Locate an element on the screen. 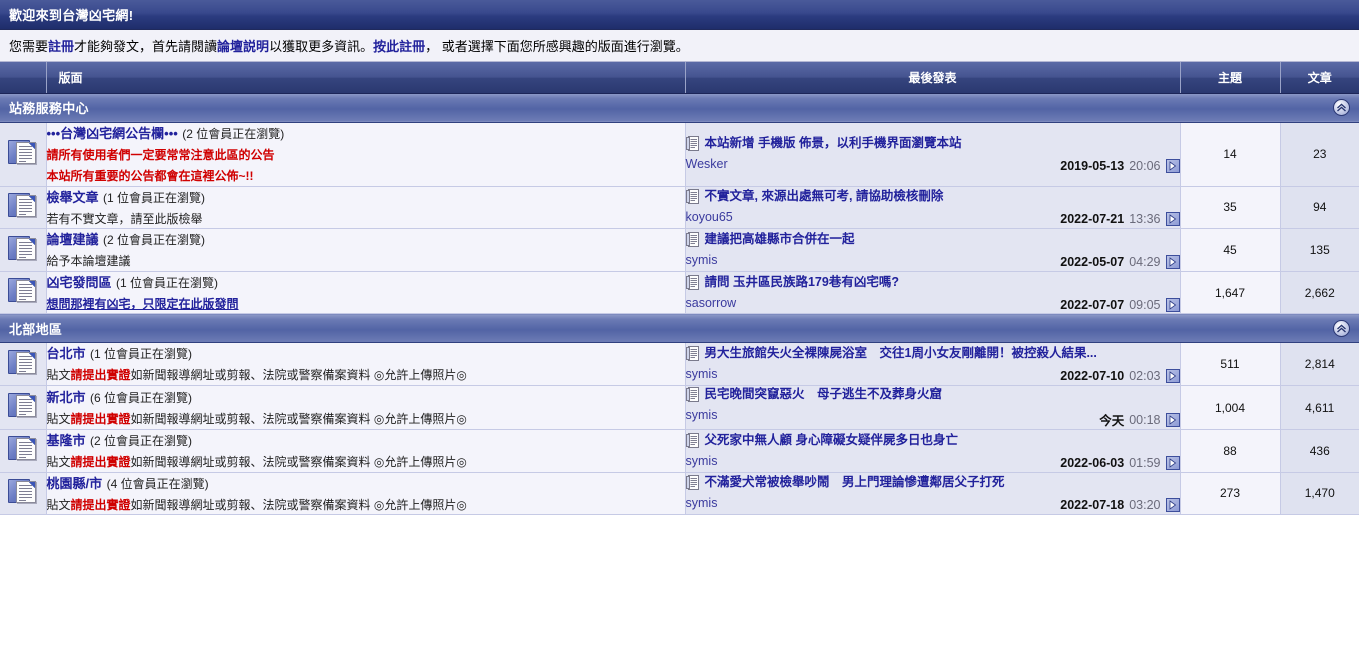 The height and width of the screenshot is (654, 1359). forum-link: 新北市 is located at coordinates (66, 397).